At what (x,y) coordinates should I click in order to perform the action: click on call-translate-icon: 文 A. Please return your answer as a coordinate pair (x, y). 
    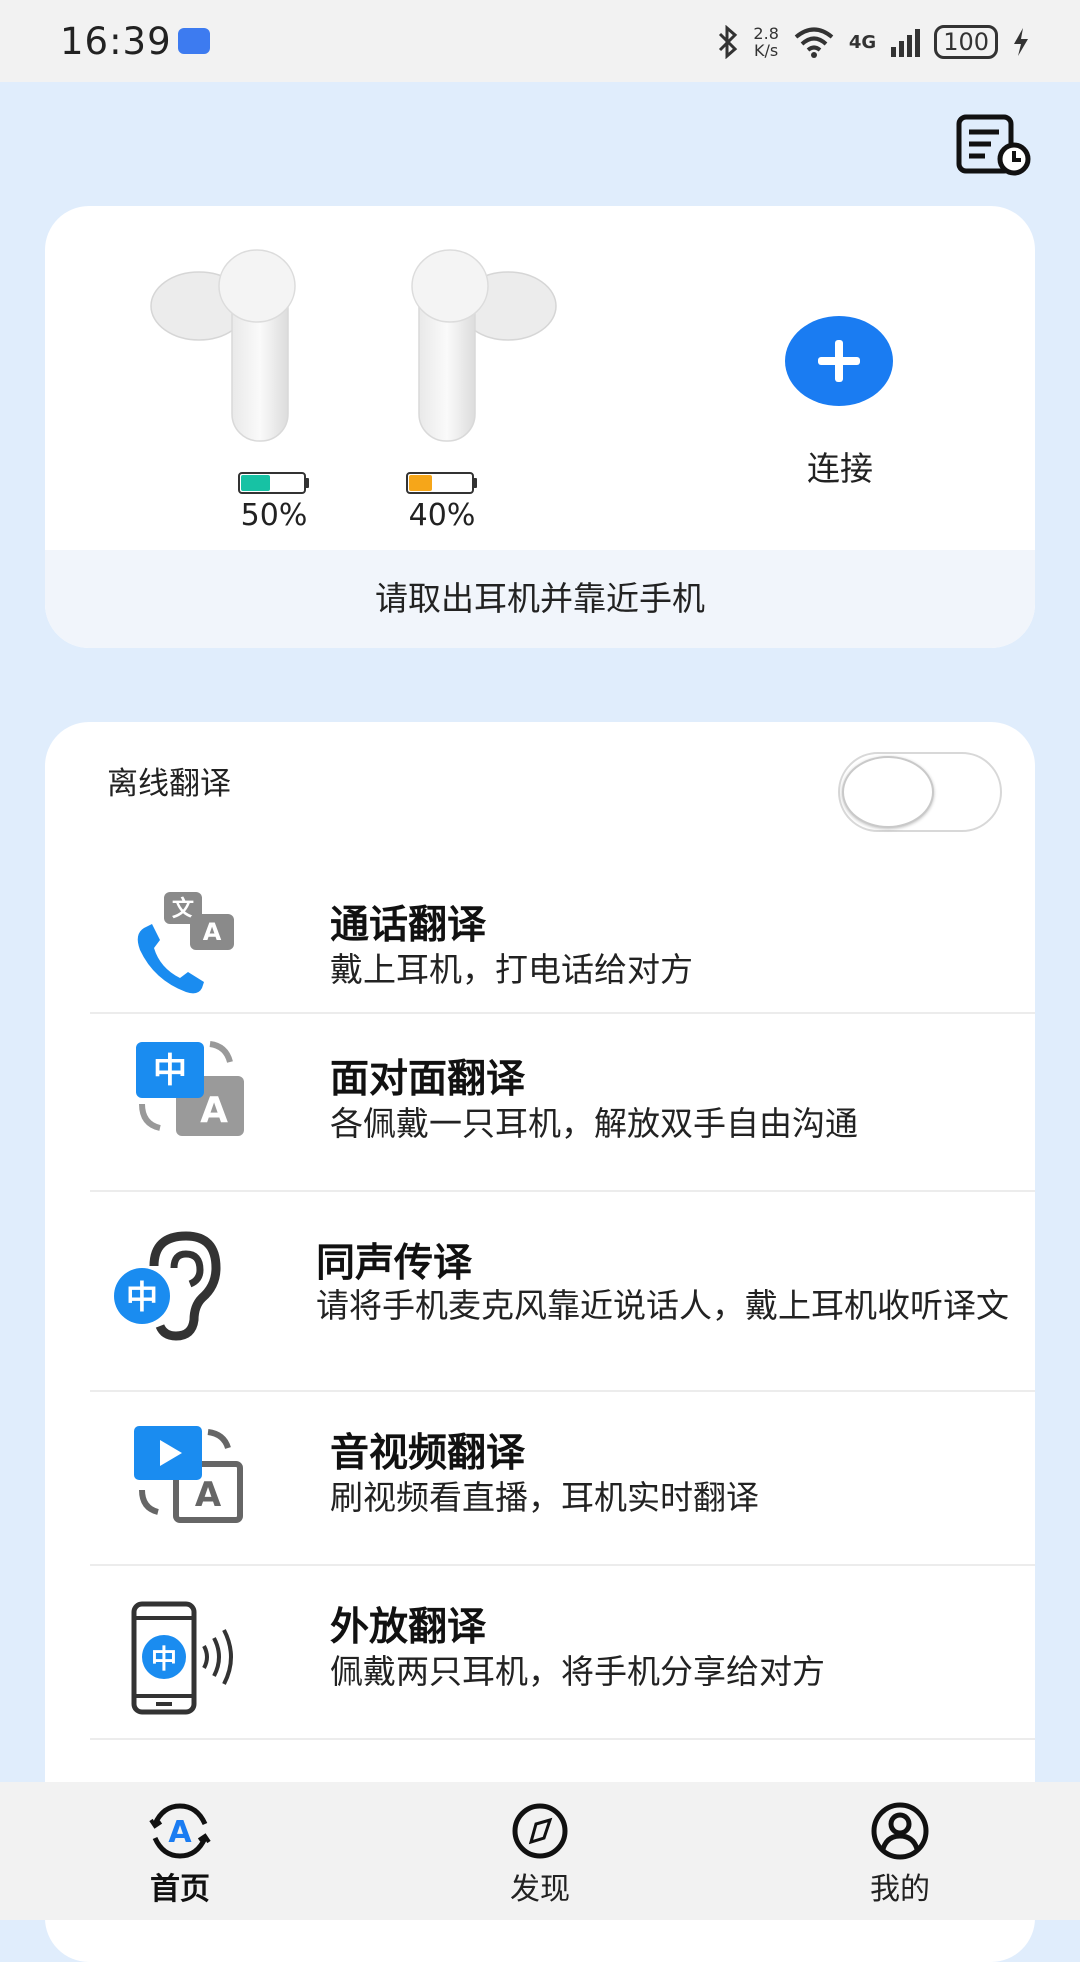
    Looking at the image, I should click on (185, 943).